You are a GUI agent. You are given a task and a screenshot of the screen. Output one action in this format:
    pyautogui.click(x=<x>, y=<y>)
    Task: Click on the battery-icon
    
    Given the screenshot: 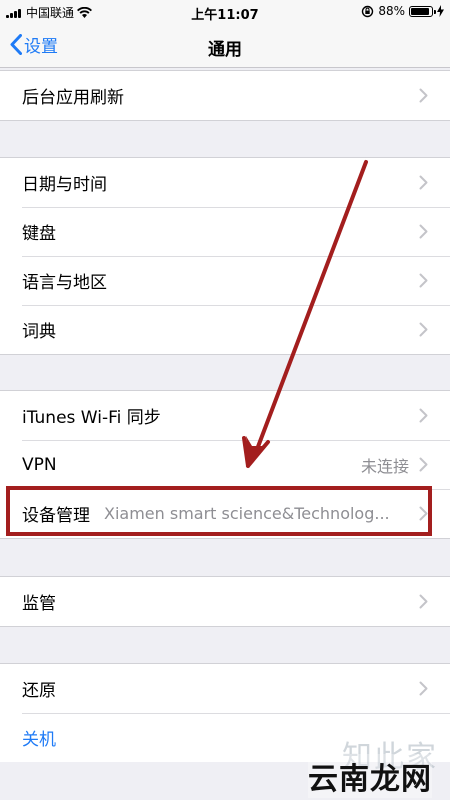 What is the action you would take?
    pyautogui.click(x=422, y=11)
    